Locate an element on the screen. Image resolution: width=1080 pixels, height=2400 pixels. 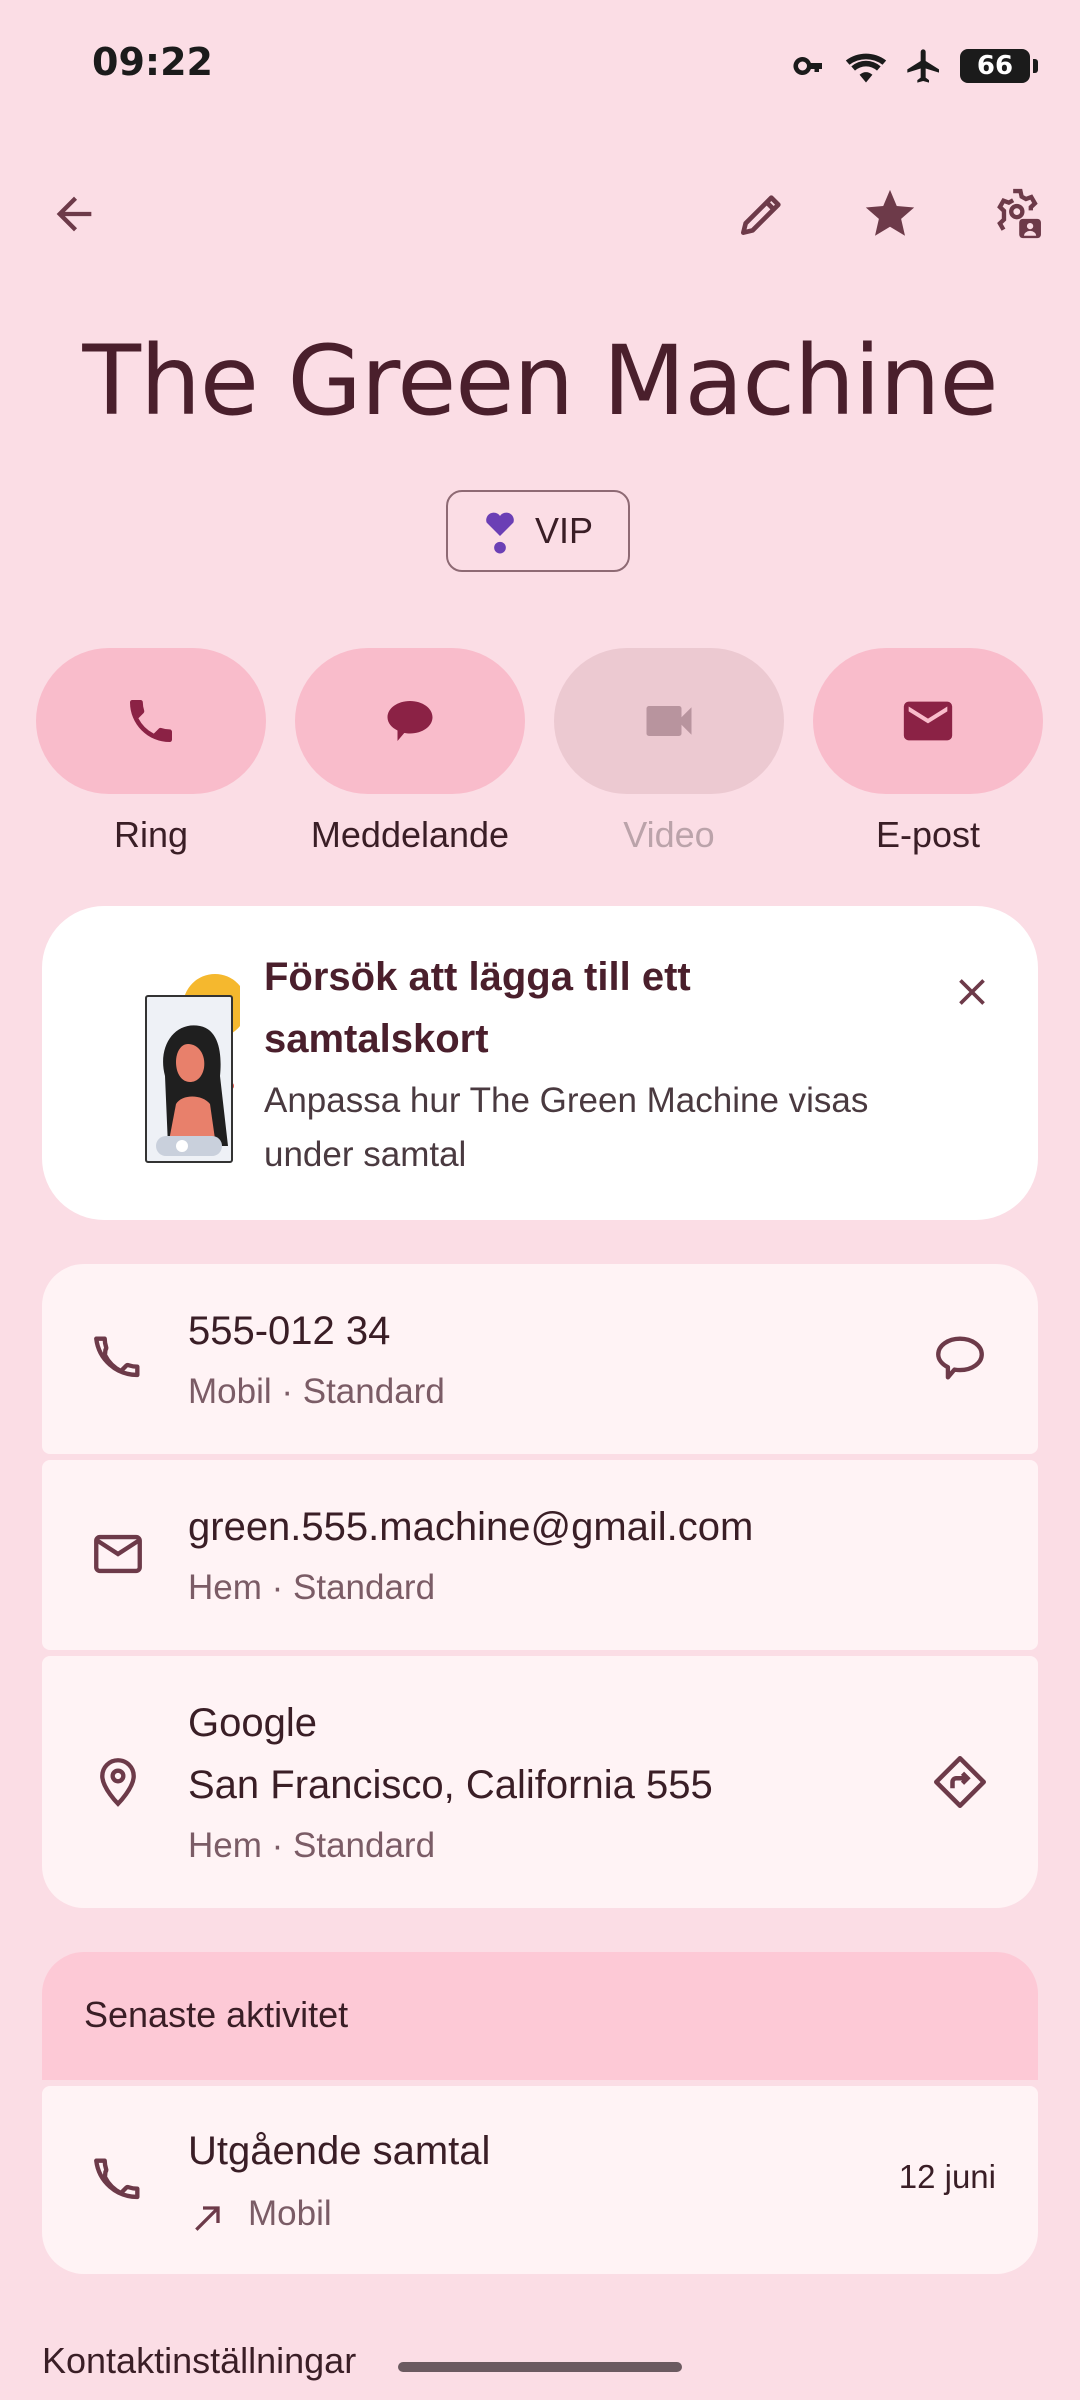
promo-title: Försök att lägga till ett samtalskort is located at coordinates (477, 1008).